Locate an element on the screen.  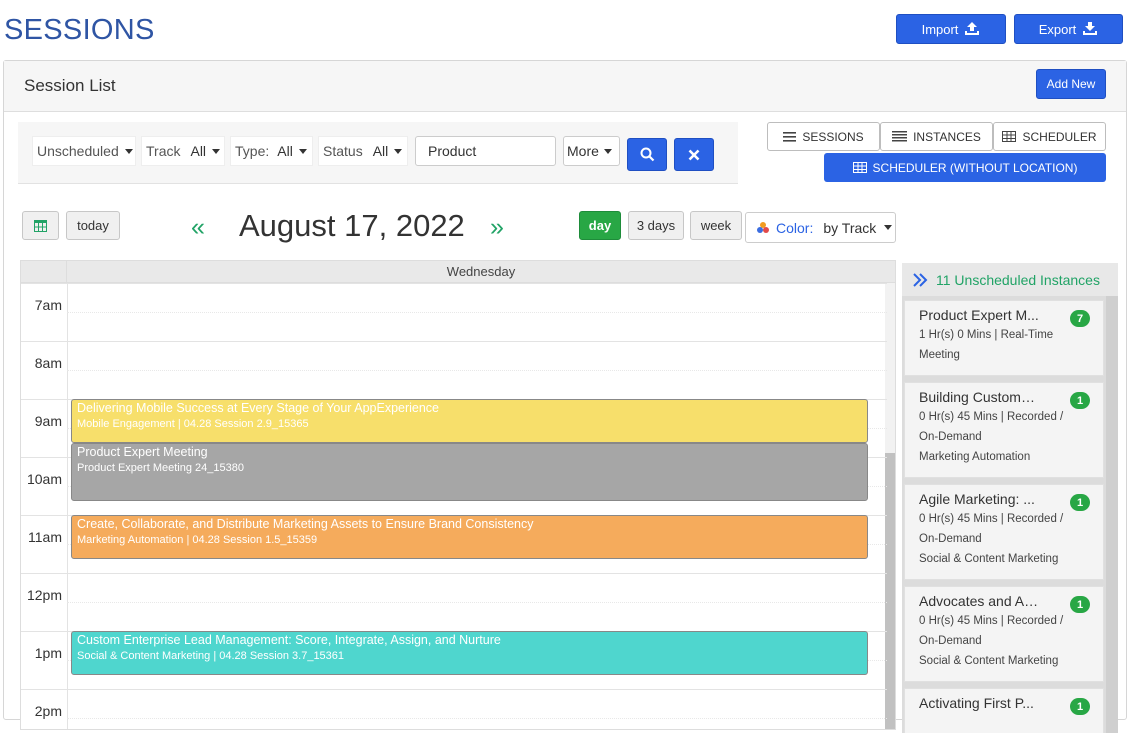
unscheduled-count: 11 Unscheduled Instances is located at coordinates (1018, 279).